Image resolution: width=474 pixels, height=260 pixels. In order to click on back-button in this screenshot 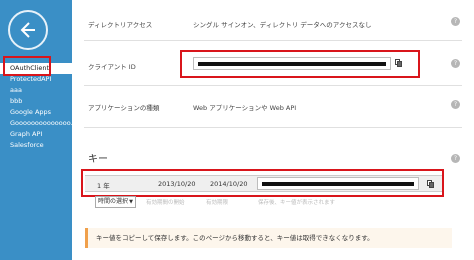, I will do `click(28, 30)`.